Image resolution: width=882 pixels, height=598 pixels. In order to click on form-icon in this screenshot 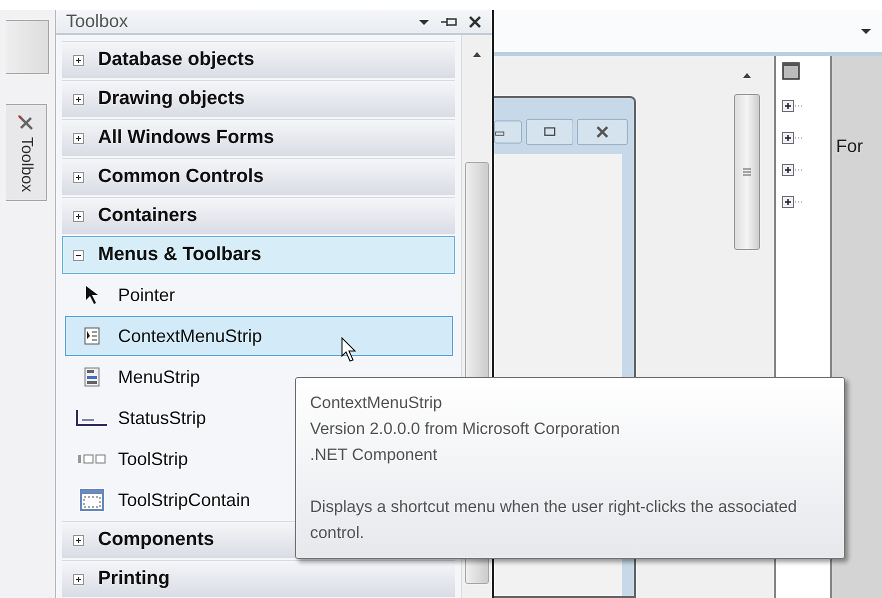, I will do `click(791, 71)`.